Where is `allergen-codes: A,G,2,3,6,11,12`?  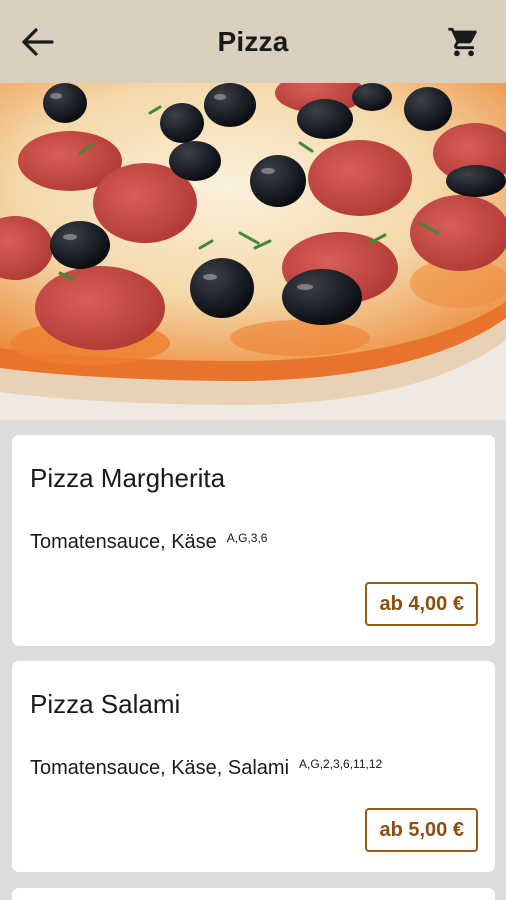 allergen-codes: A,G,2,3,6,11,12 is located at coordinates (341, 764).